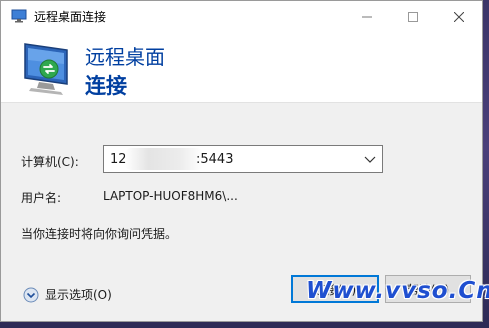  What do you see at coordinates (397, 291) in the screenshot?
I see `watermark-text: Www.vvso.Cn` at bounding box center [397, 291].